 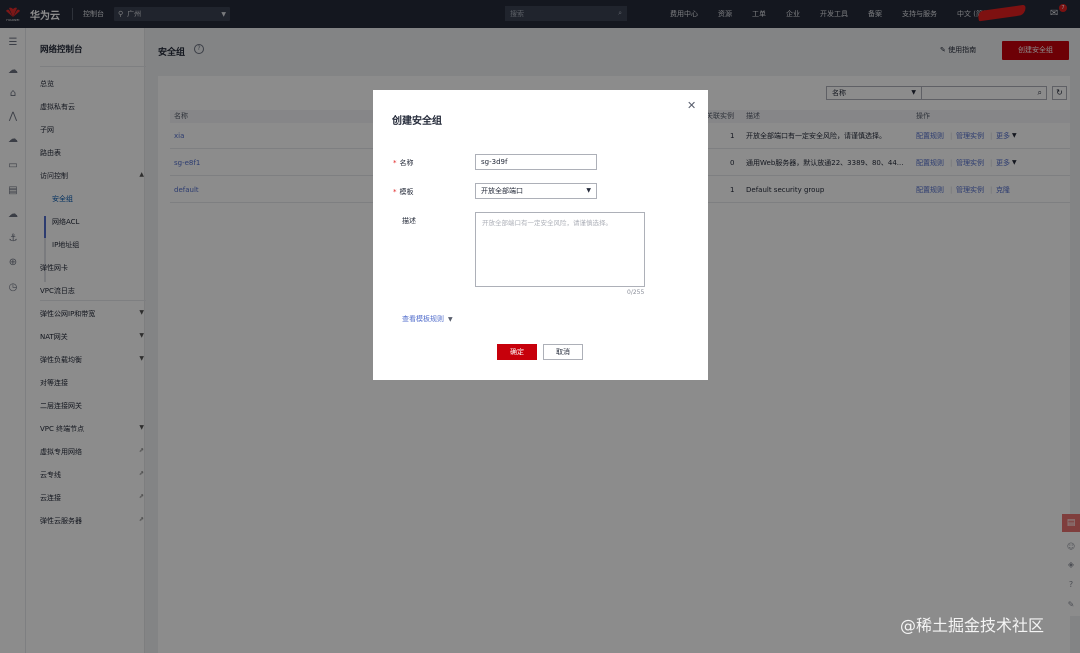 What do you see at coordinates (409, 221) in the screenshot?
I see `description-label: 描述` at bounding box center [409, 221].